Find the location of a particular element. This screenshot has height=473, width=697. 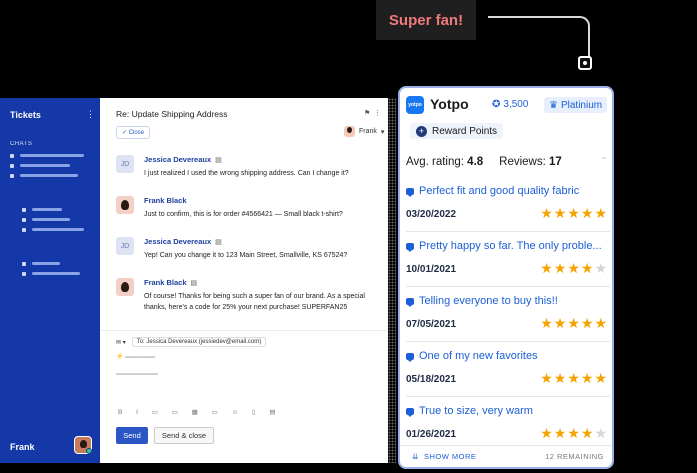

avg-rating-value: 4.8 is located at coordinates (475, 162).